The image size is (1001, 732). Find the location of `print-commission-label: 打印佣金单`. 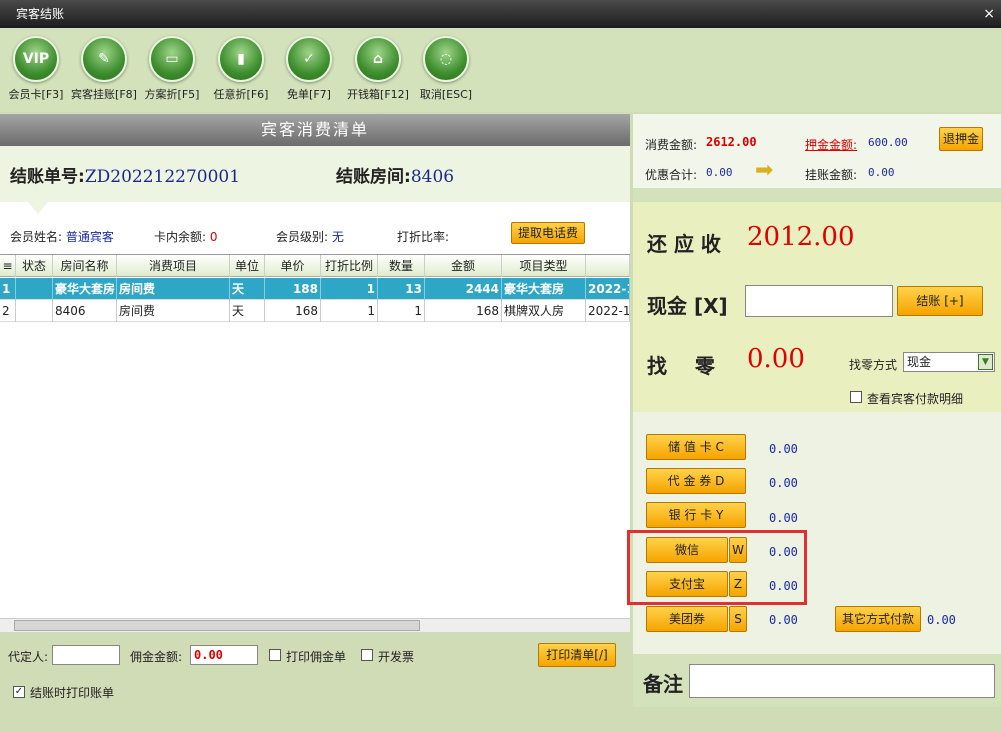

print-commission-label: 打印佣金单 is located at coordinates (316, 657).